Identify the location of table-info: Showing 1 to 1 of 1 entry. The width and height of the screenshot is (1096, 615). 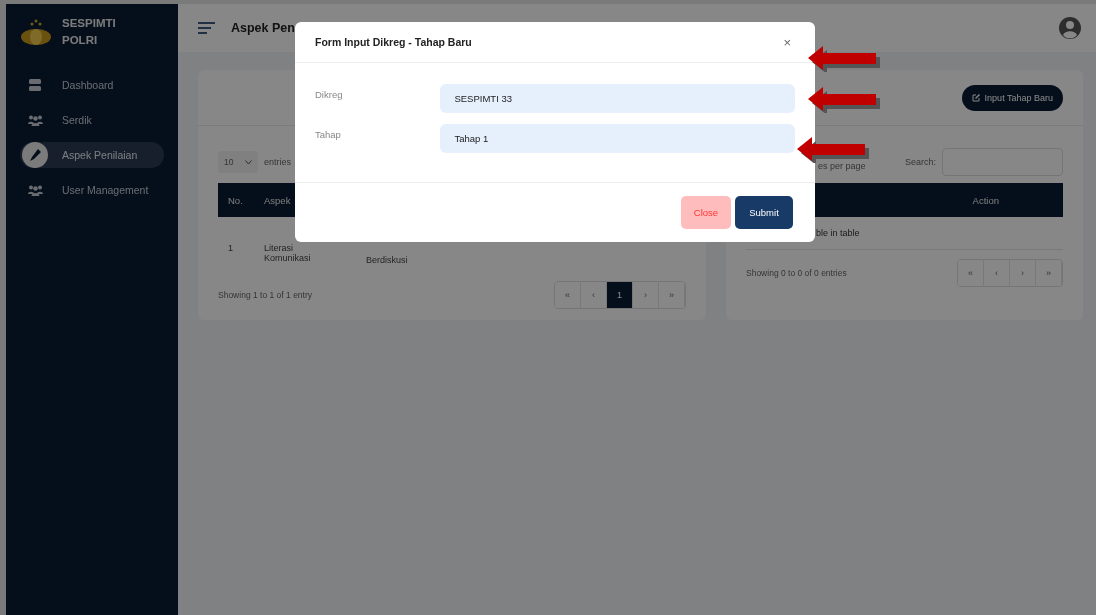
(265, 295).